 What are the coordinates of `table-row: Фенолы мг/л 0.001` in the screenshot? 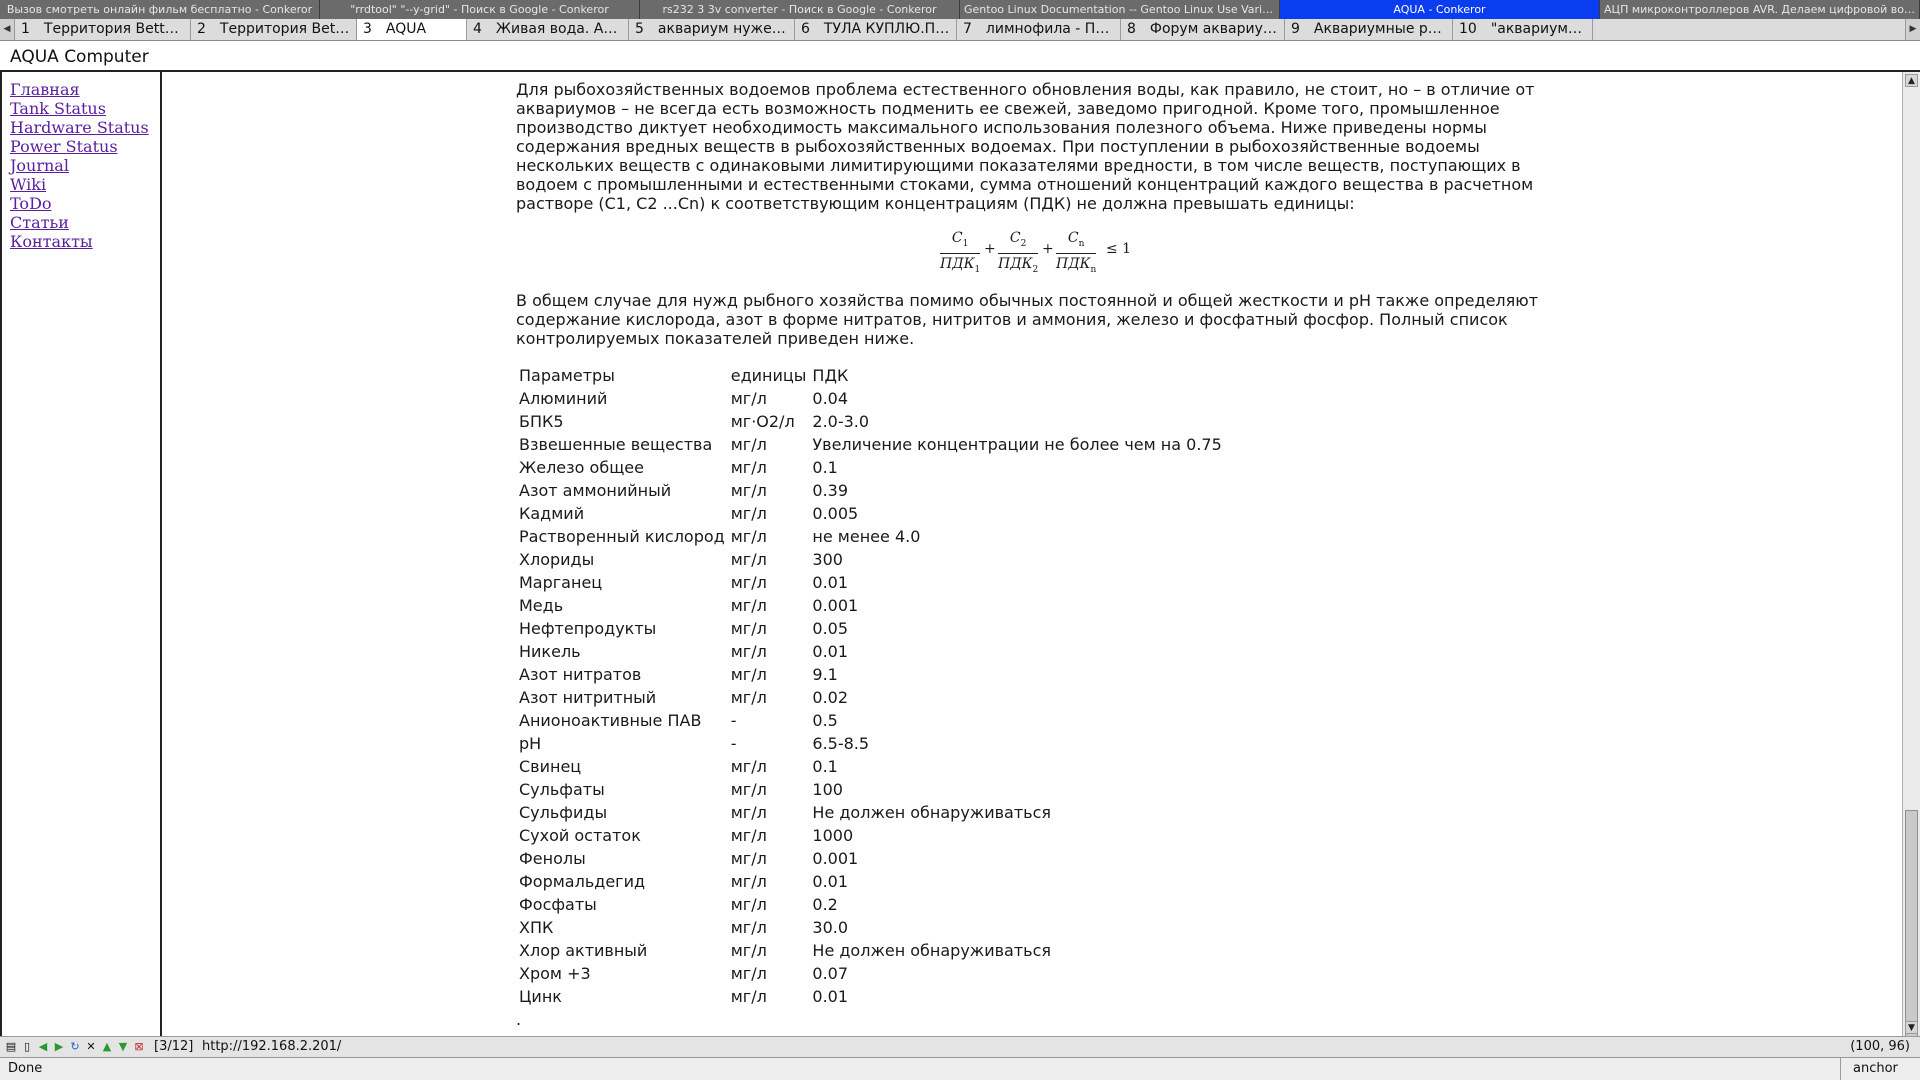 It's located at (870, 858).